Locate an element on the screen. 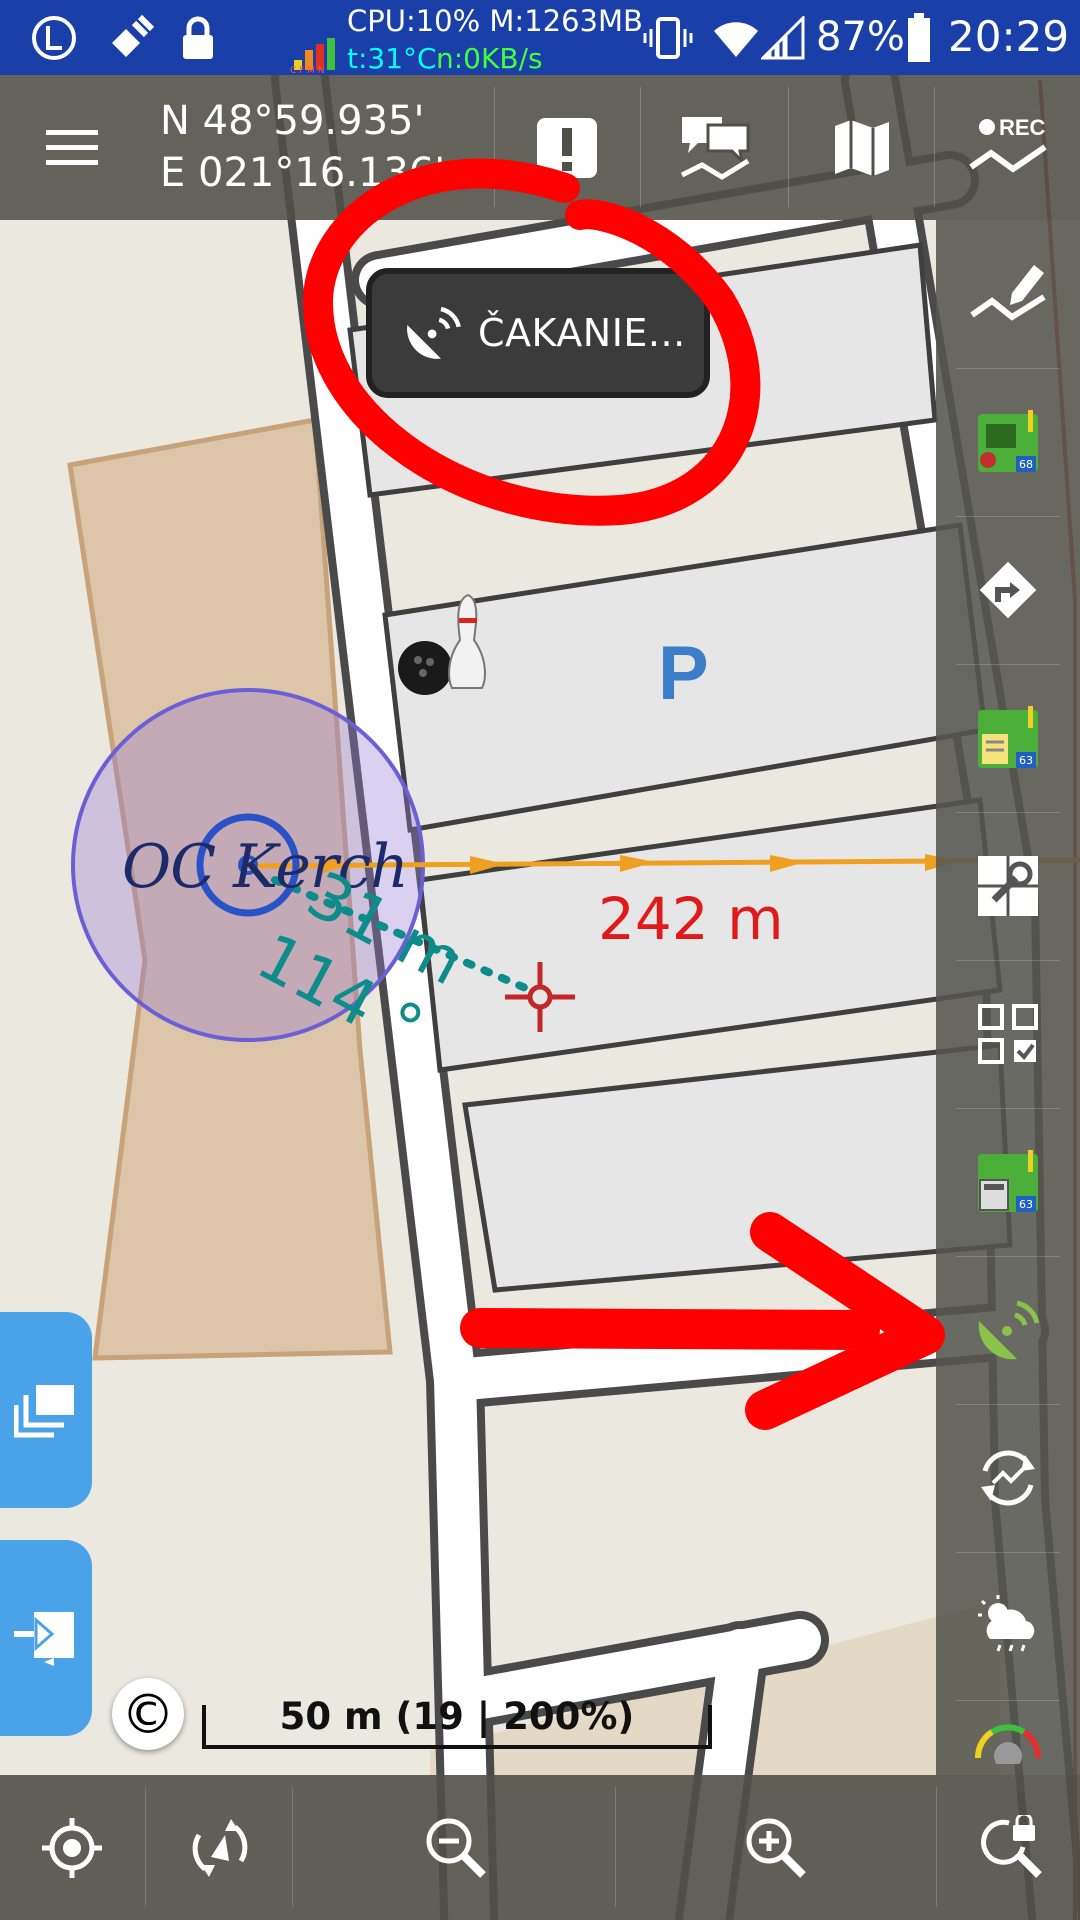 The width and height of the screenshot is (1080, 1920). copyright-button: © is located at coordinates (148, 1714).